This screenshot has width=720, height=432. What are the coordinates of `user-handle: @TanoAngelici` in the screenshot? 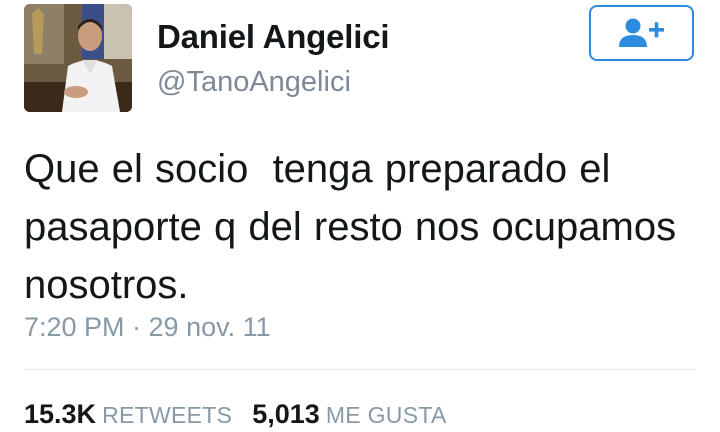 It's located at (254, 82).